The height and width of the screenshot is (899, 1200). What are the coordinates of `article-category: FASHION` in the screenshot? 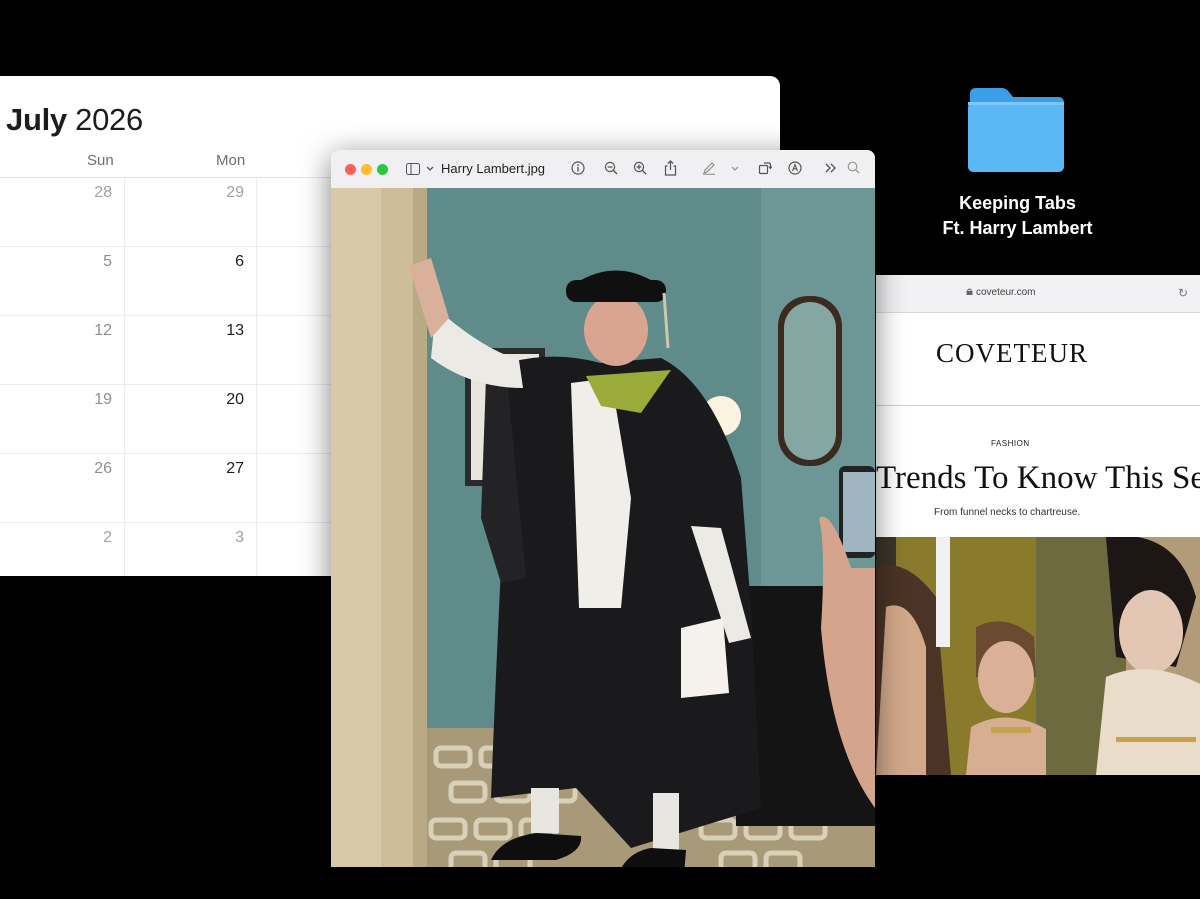 It's located at (1010, 443).